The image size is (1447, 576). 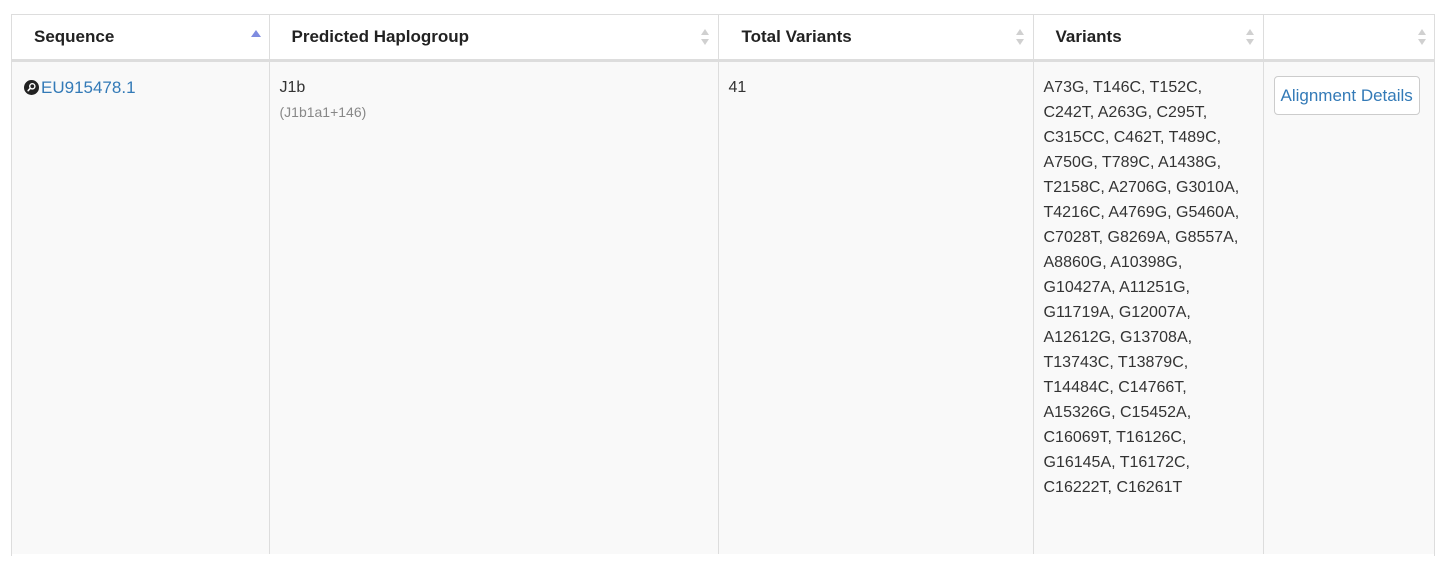 I want to click on header-variants: Variants, so click(x=1148, y=38).